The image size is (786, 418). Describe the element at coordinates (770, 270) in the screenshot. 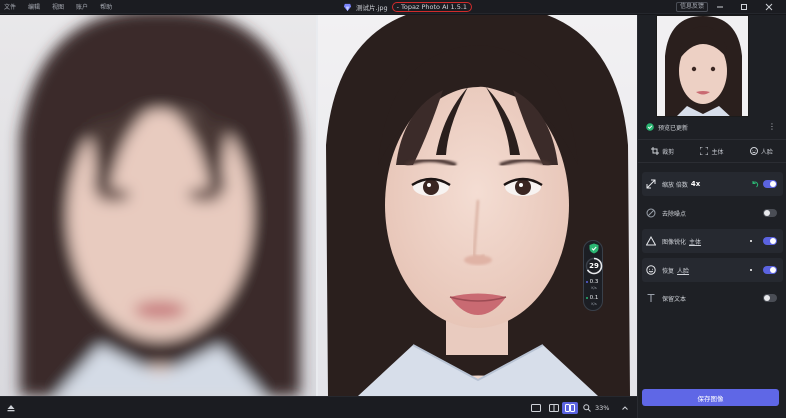

I see `recover-face-toggle` at that location.